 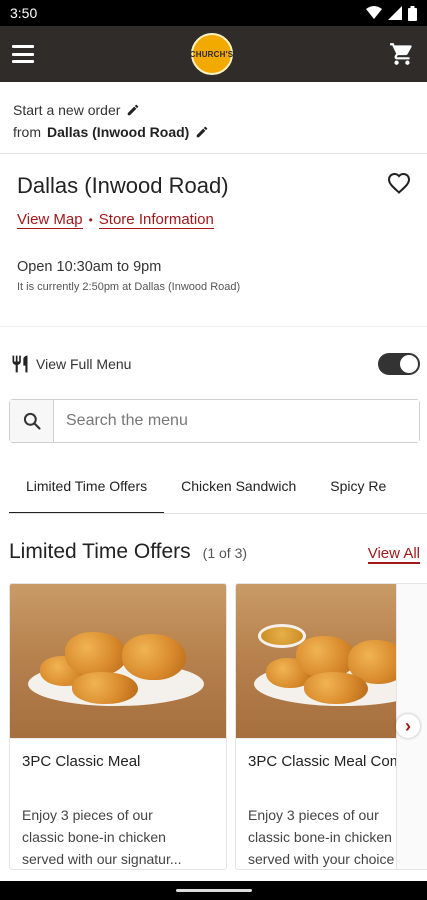 I want to click on view-all-link: View All, so click(x=393, y=554).